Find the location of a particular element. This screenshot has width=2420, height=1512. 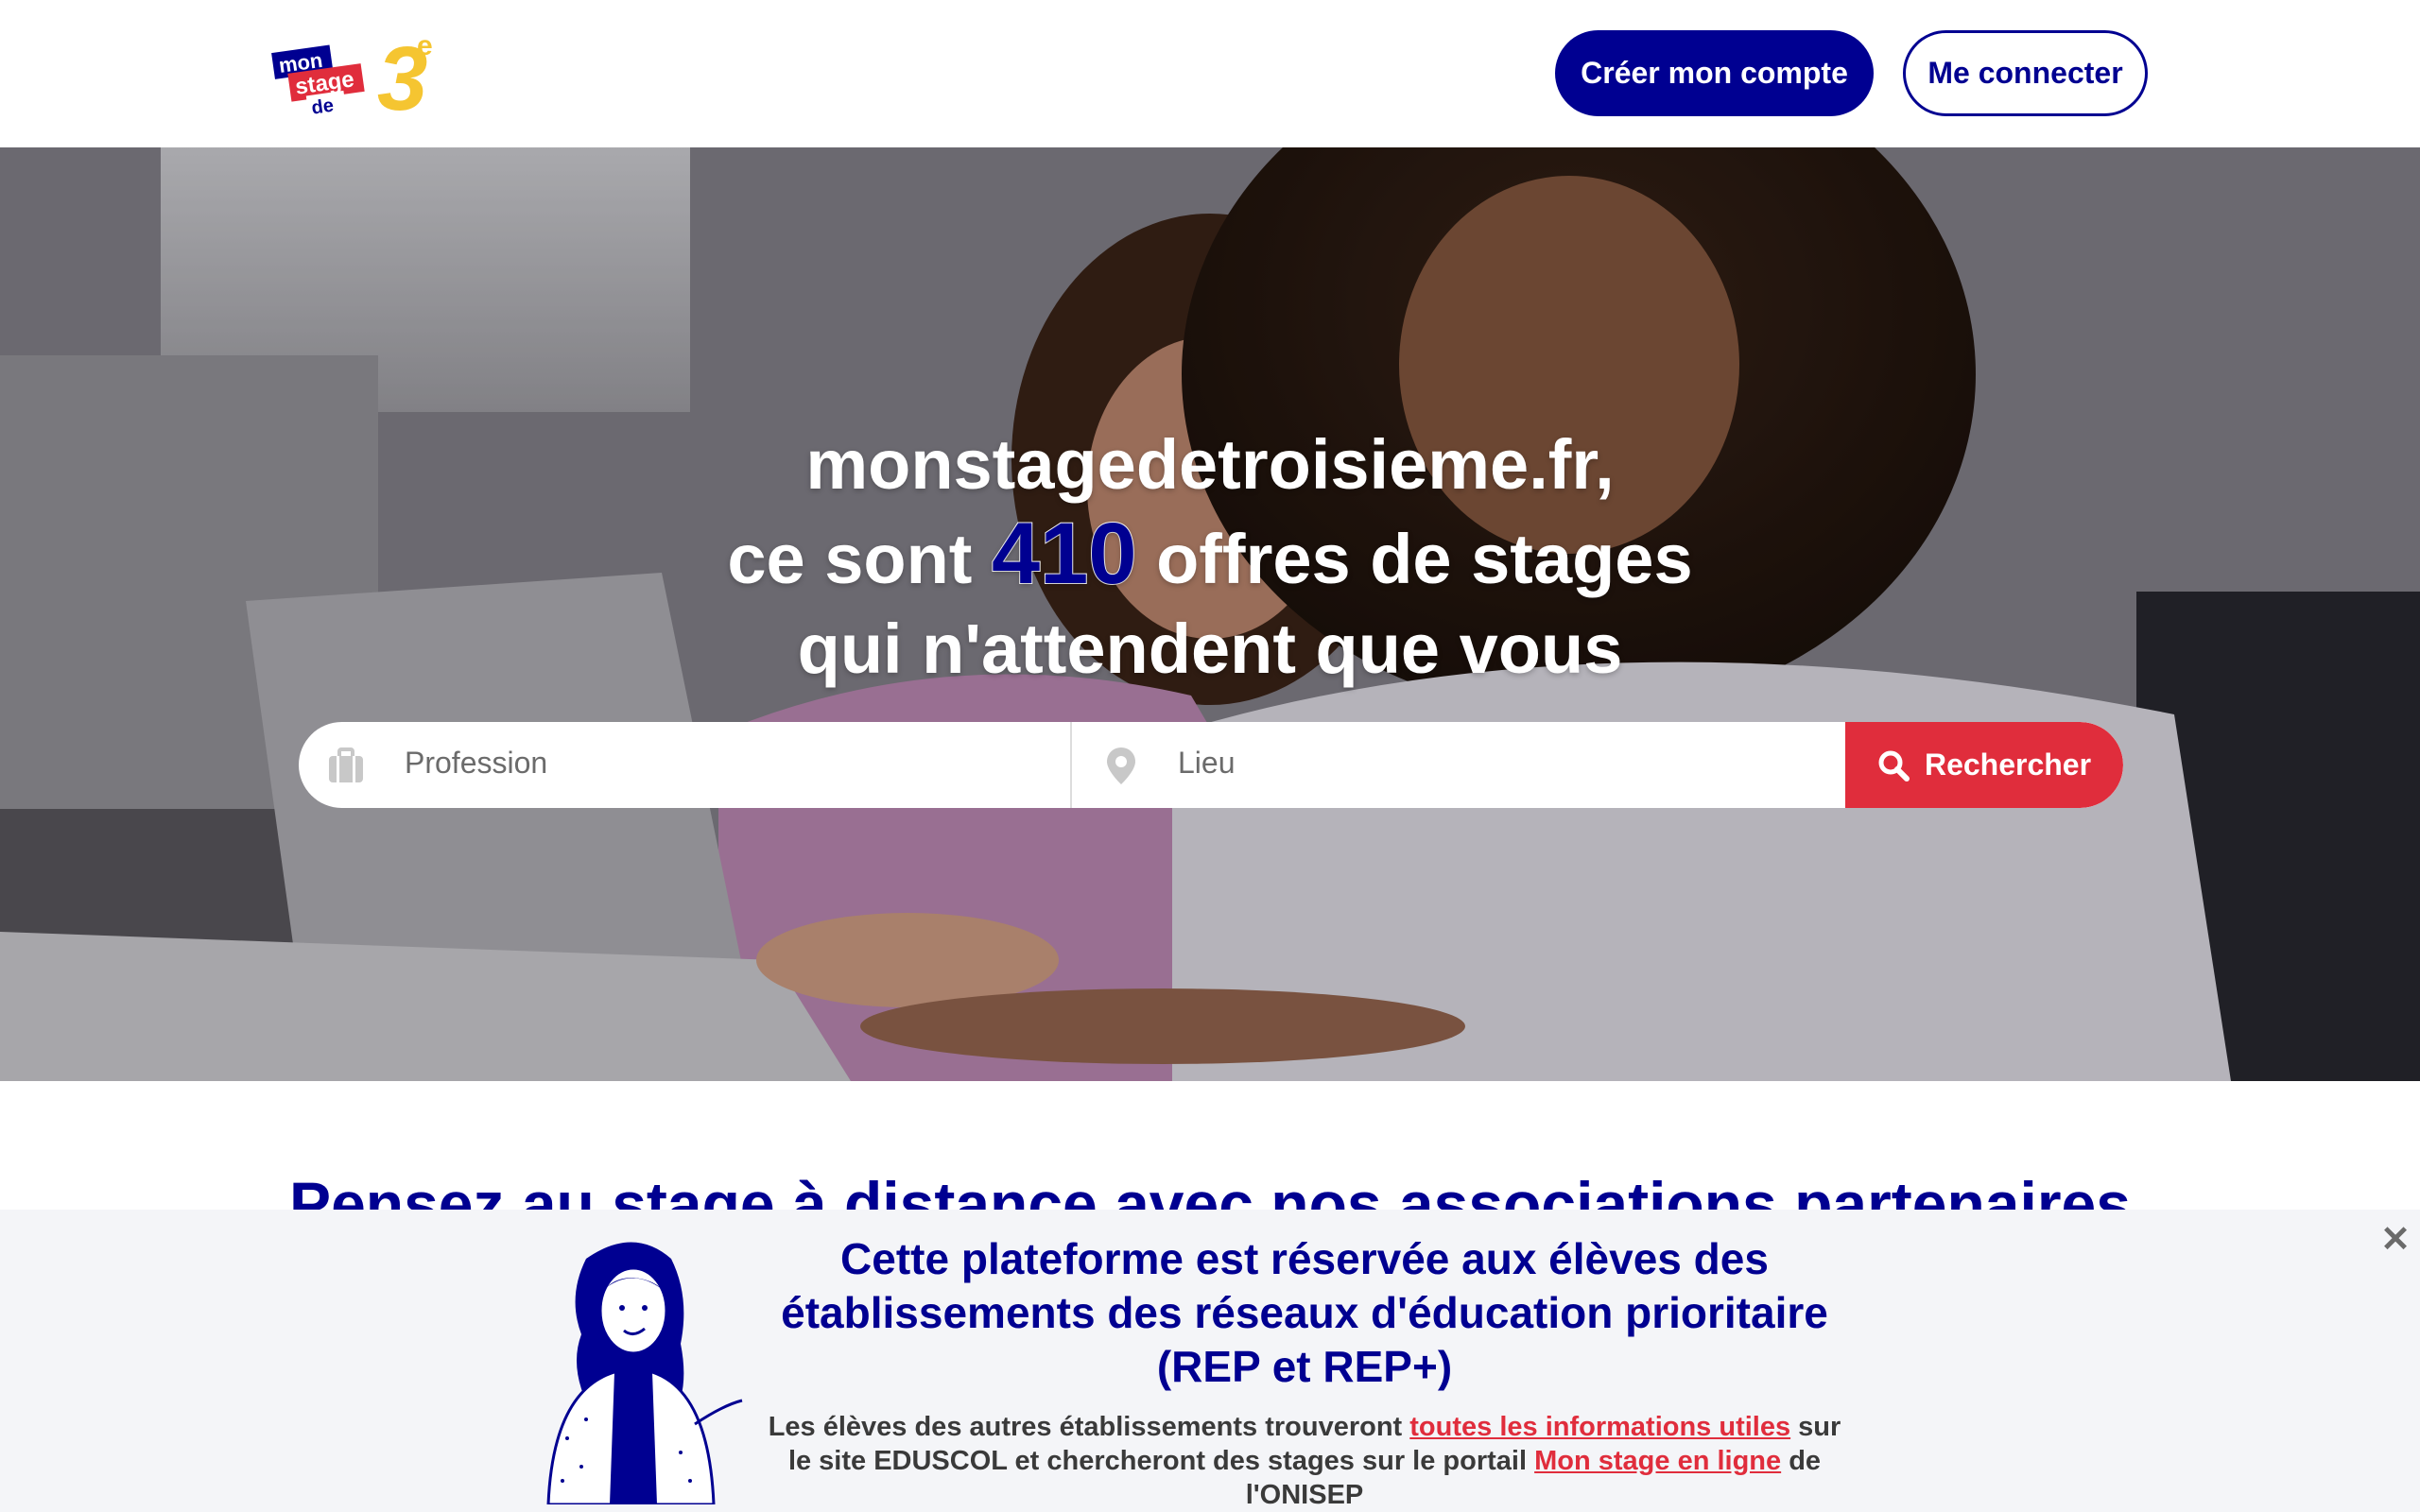

location-input: Lieu is located at coordinates (1207, 763).